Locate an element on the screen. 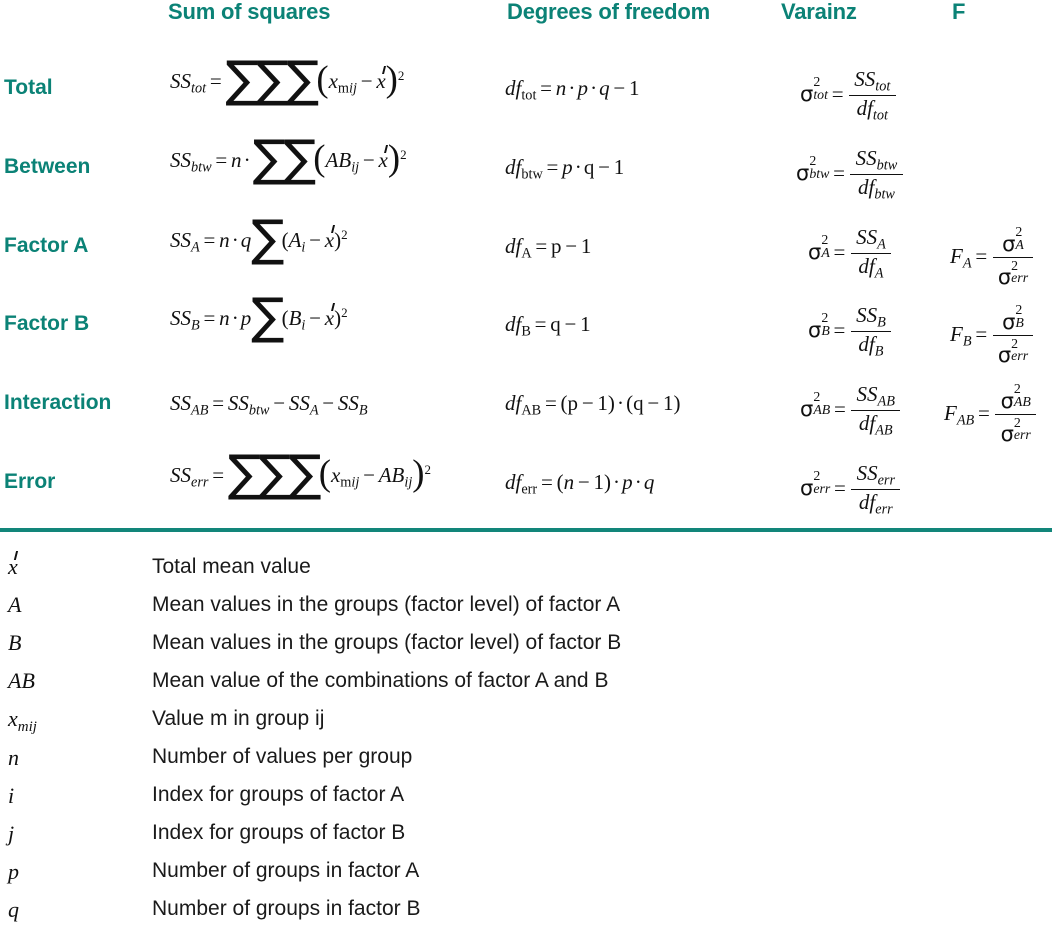  legend-symbol-j: j is located at coordinates (11, 833).